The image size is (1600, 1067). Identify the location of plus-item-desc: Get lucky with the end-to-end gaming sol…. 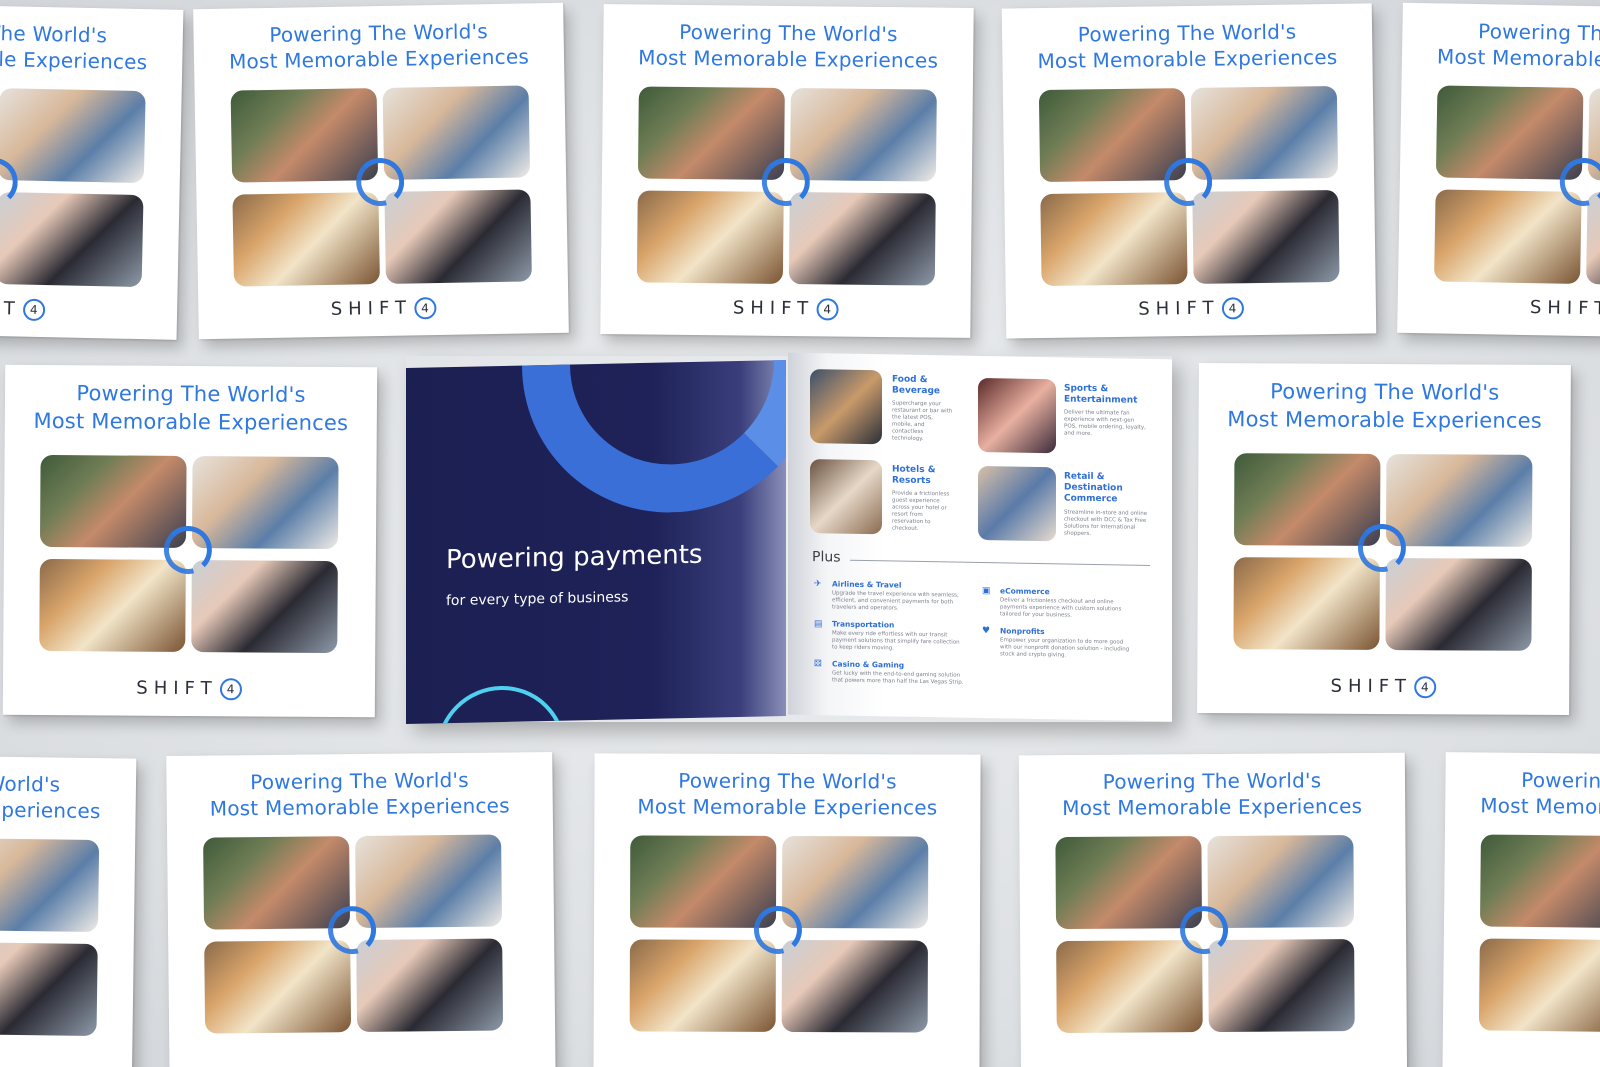
(898, 678).